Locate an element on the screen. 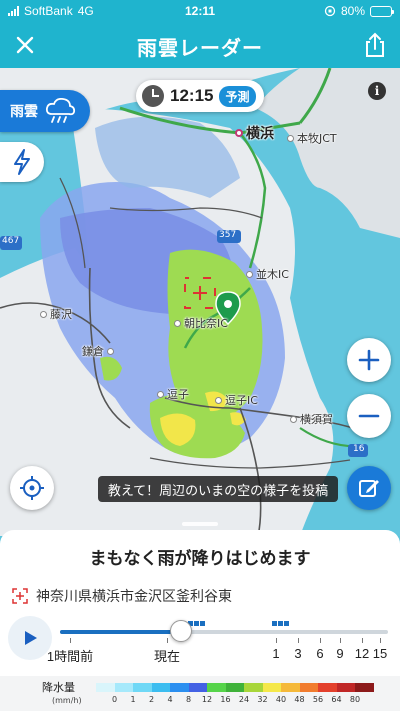  share-button is located at coordinates (375, 45).